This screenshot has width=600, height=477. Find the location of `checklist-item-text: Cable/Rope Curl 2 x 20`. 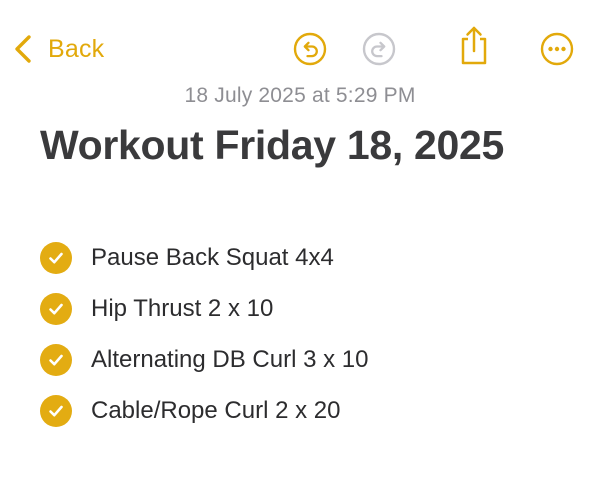

checklist-item-text: Cable/Rope Curl 2 x 20 is located at coordinates (215, 411).